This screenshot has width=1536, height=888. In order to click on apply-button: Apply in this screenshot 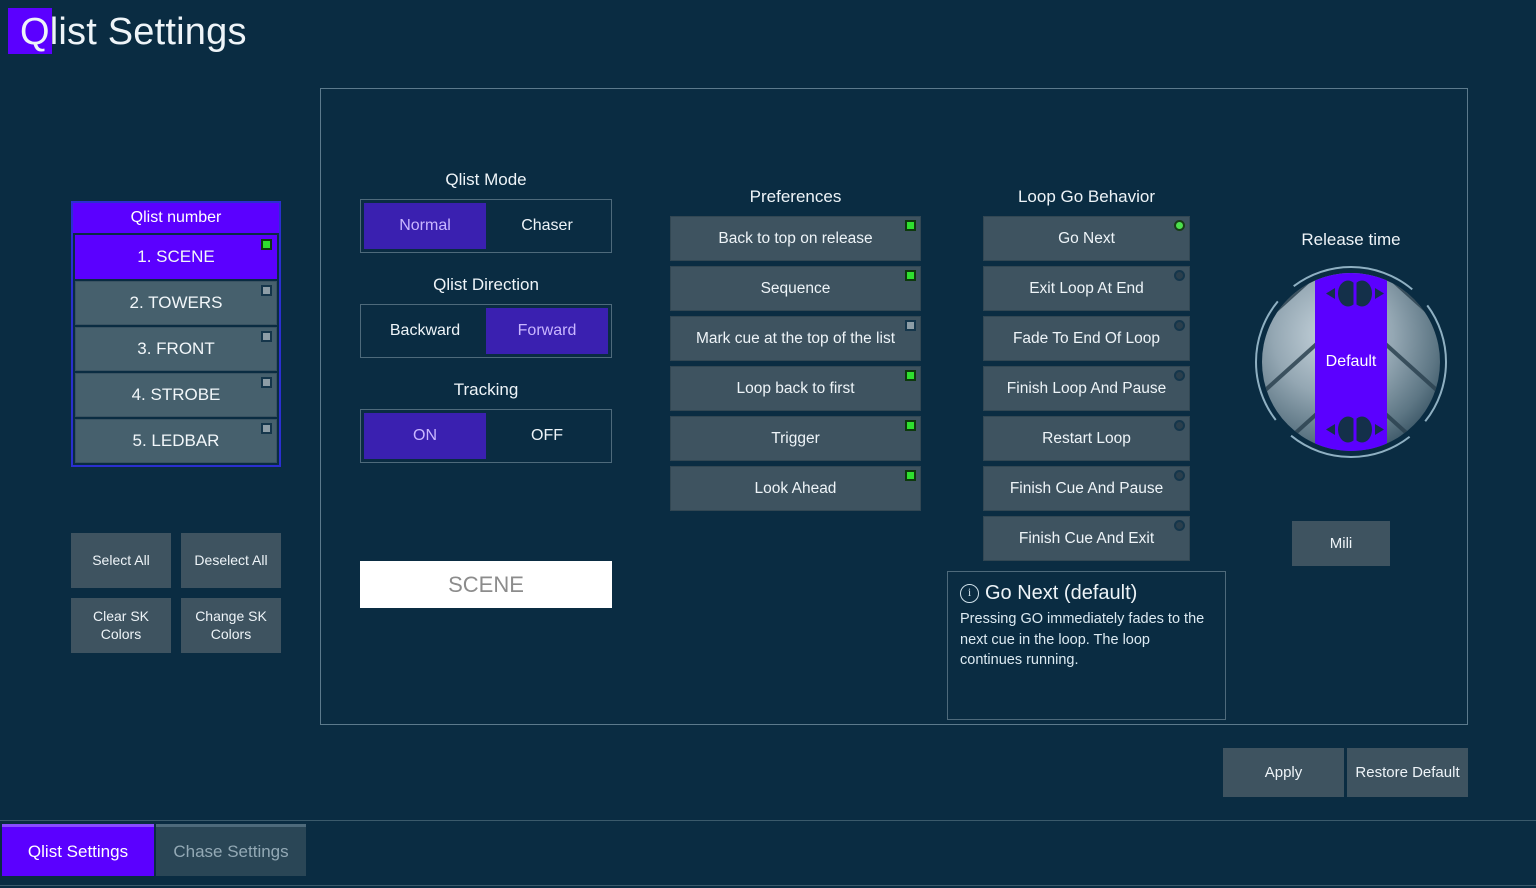, I will do `click(1283, 772)`.